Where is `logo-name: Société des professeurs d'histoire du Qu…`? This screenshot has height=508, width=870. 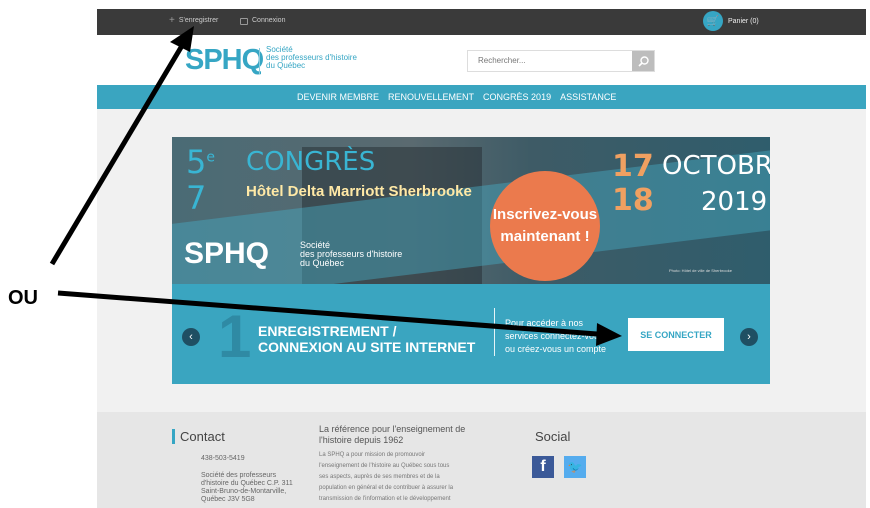 logo-name: Société des professeurs d'histoire du Qu… is located at coordinates (311, 58).